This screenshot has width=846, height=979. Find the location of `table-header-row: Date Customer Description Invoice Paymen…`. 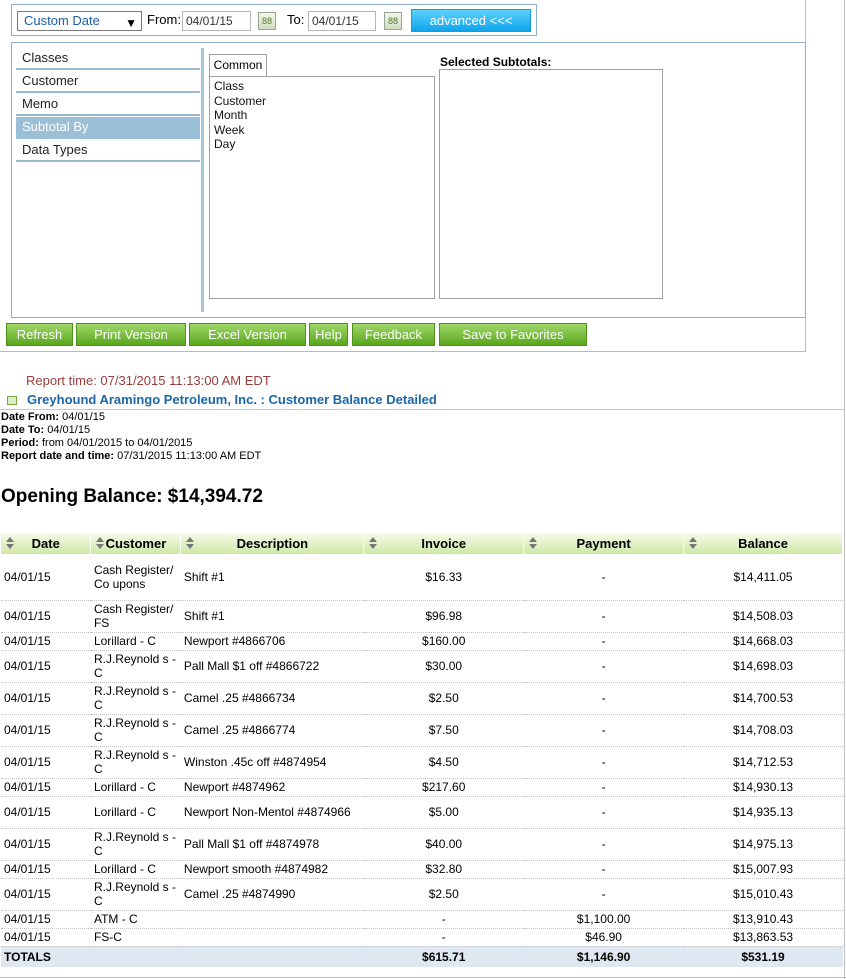

table-header-row: Date Customer Description Invoice Paymen… is located at coordinates (422, 543).